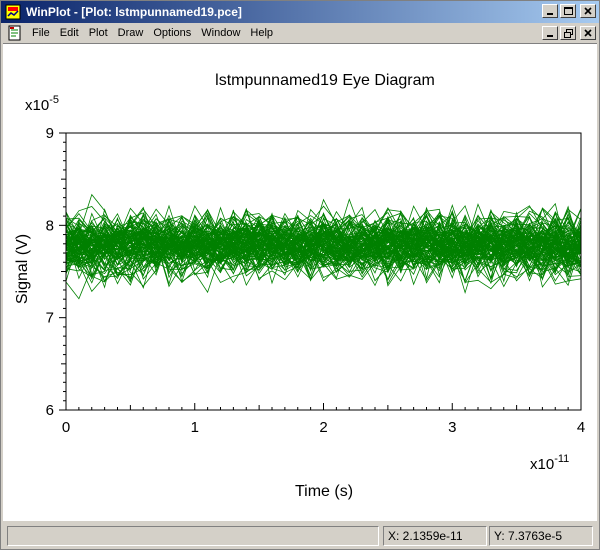  I want to click on menu-edit-label: Edit, so click(69, 33).